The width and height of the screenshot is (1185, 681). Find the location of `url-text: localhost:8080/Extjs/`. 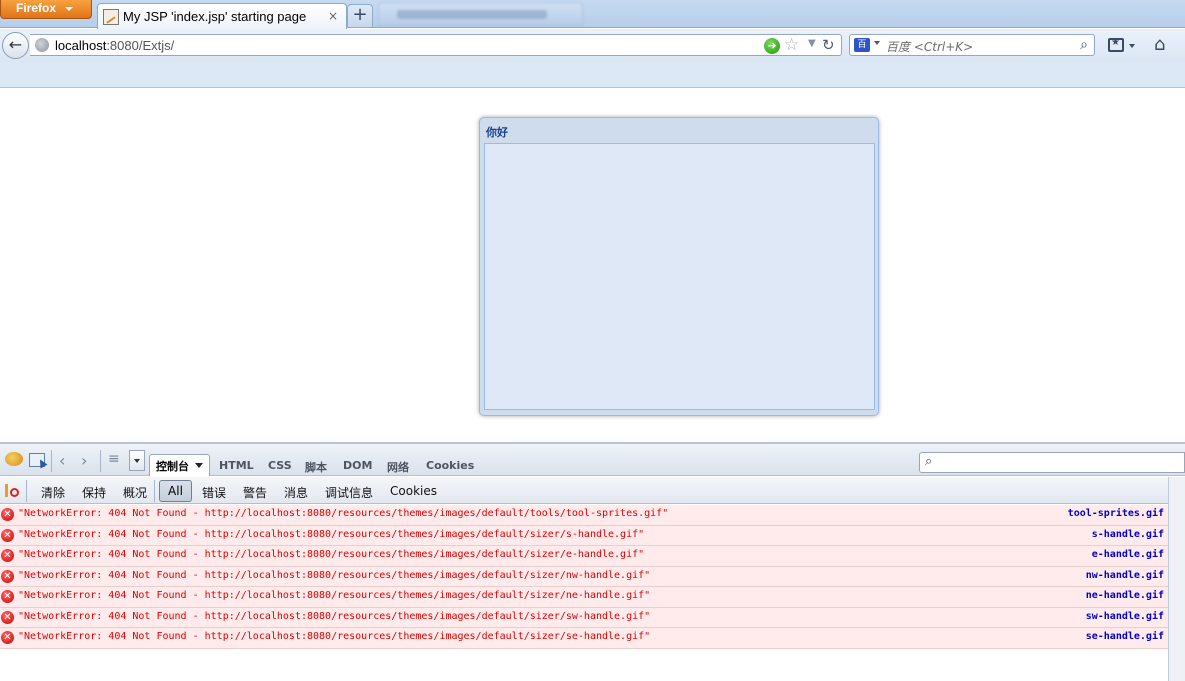

url-text: localhost:8080/Extjs/ is located at coordinates (114, 45).